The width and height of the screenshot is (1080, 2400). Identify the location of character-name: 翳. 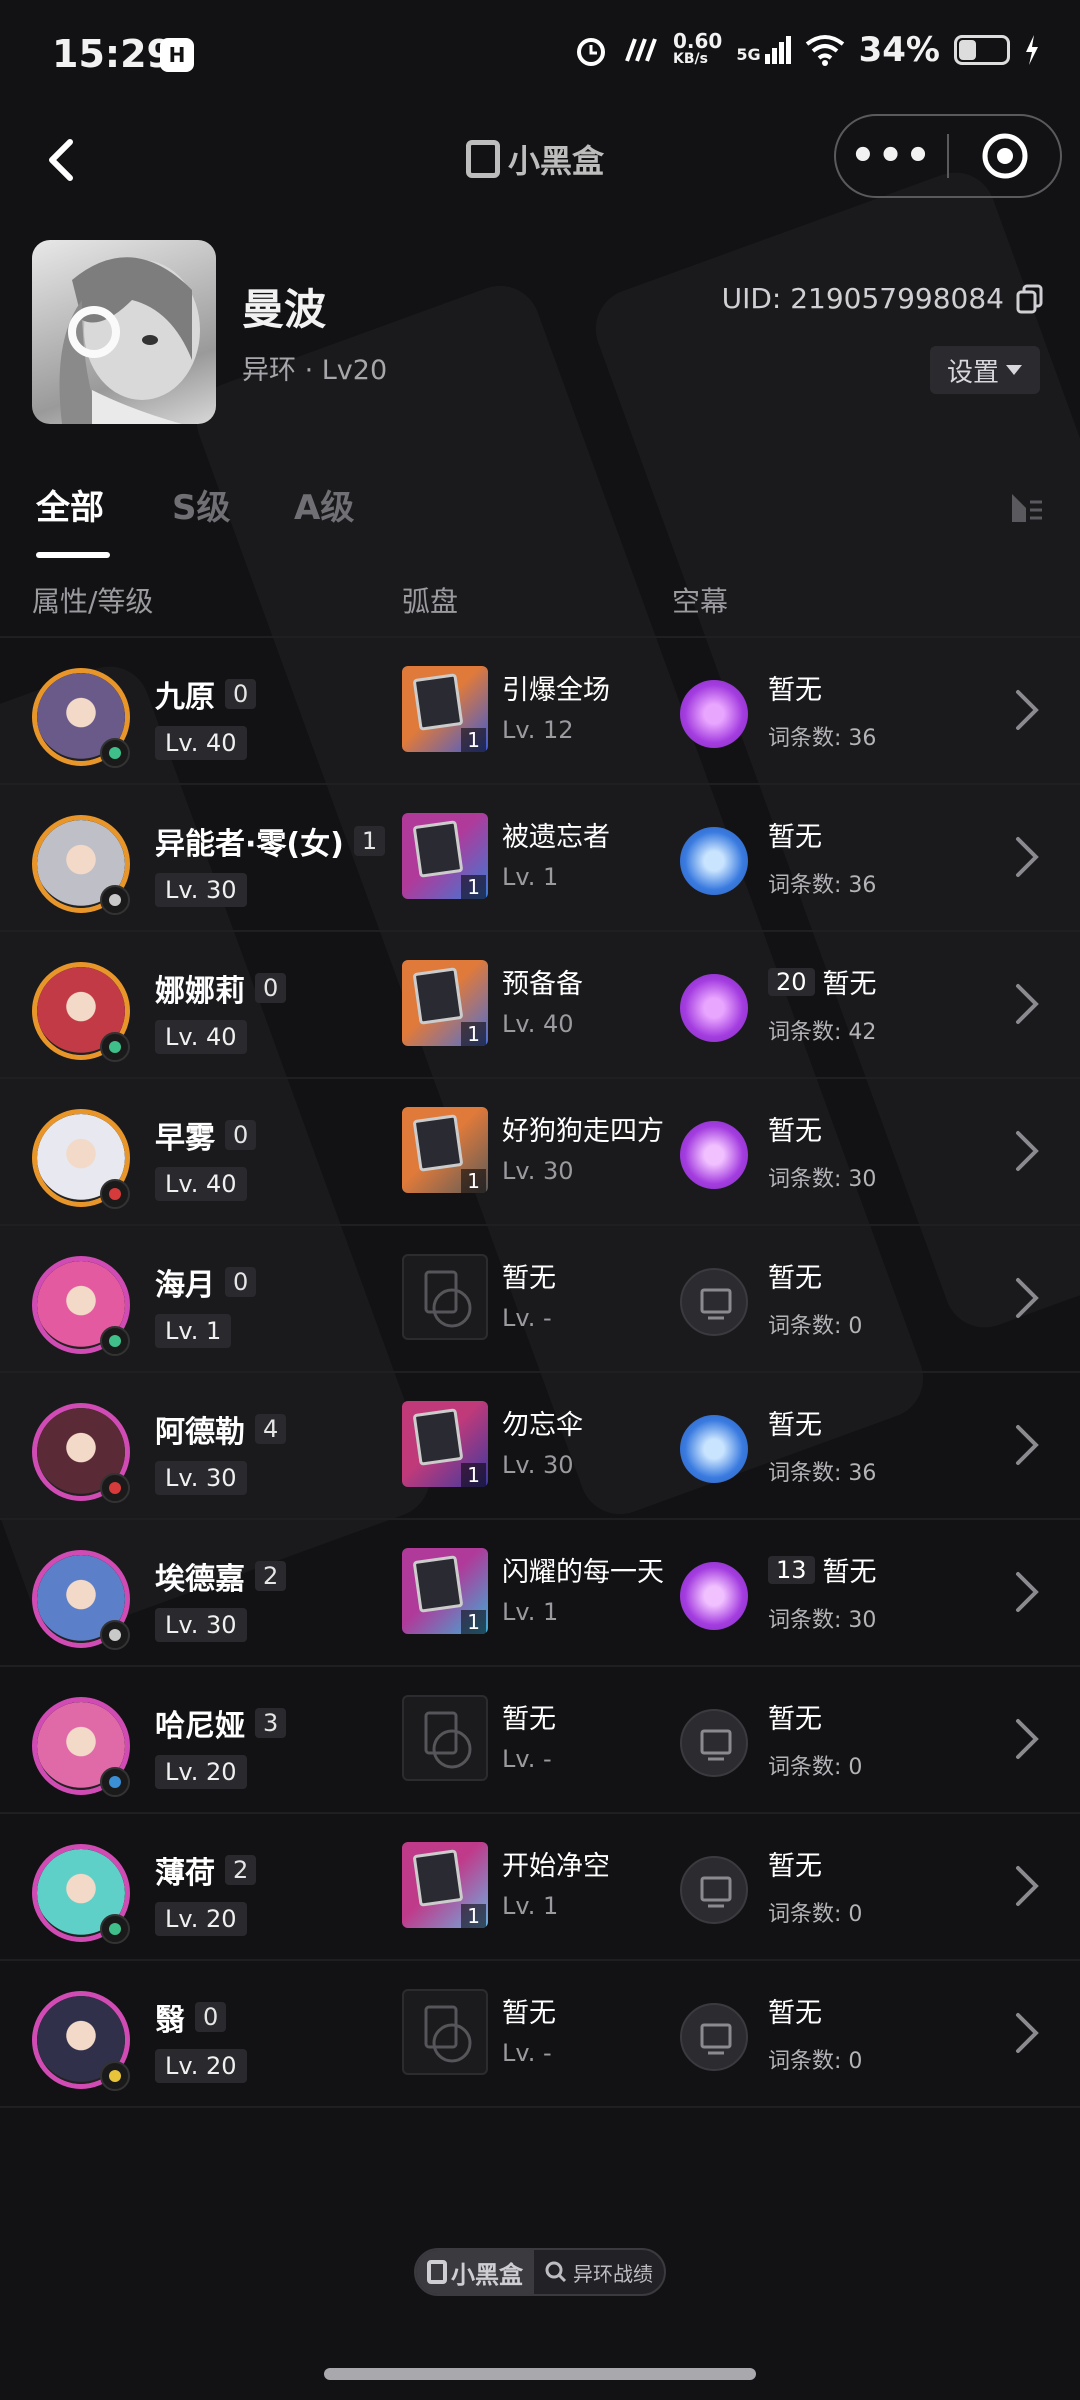
(170, 2020).